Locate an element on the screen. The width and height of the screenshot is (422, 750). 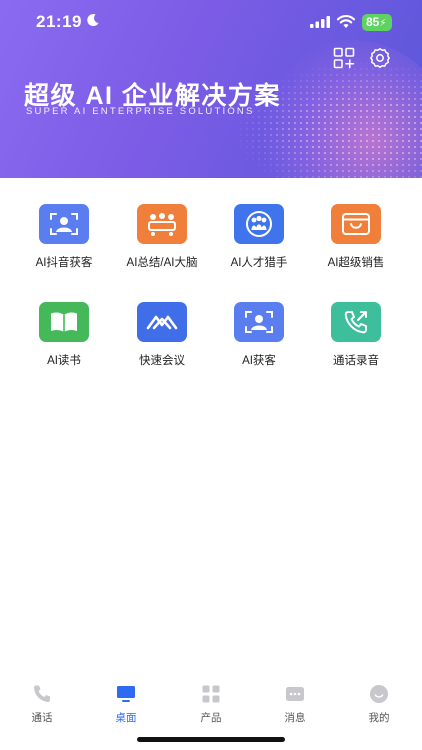
charging-bolt-icon: ⚡ is located at coordinates (383, 23).